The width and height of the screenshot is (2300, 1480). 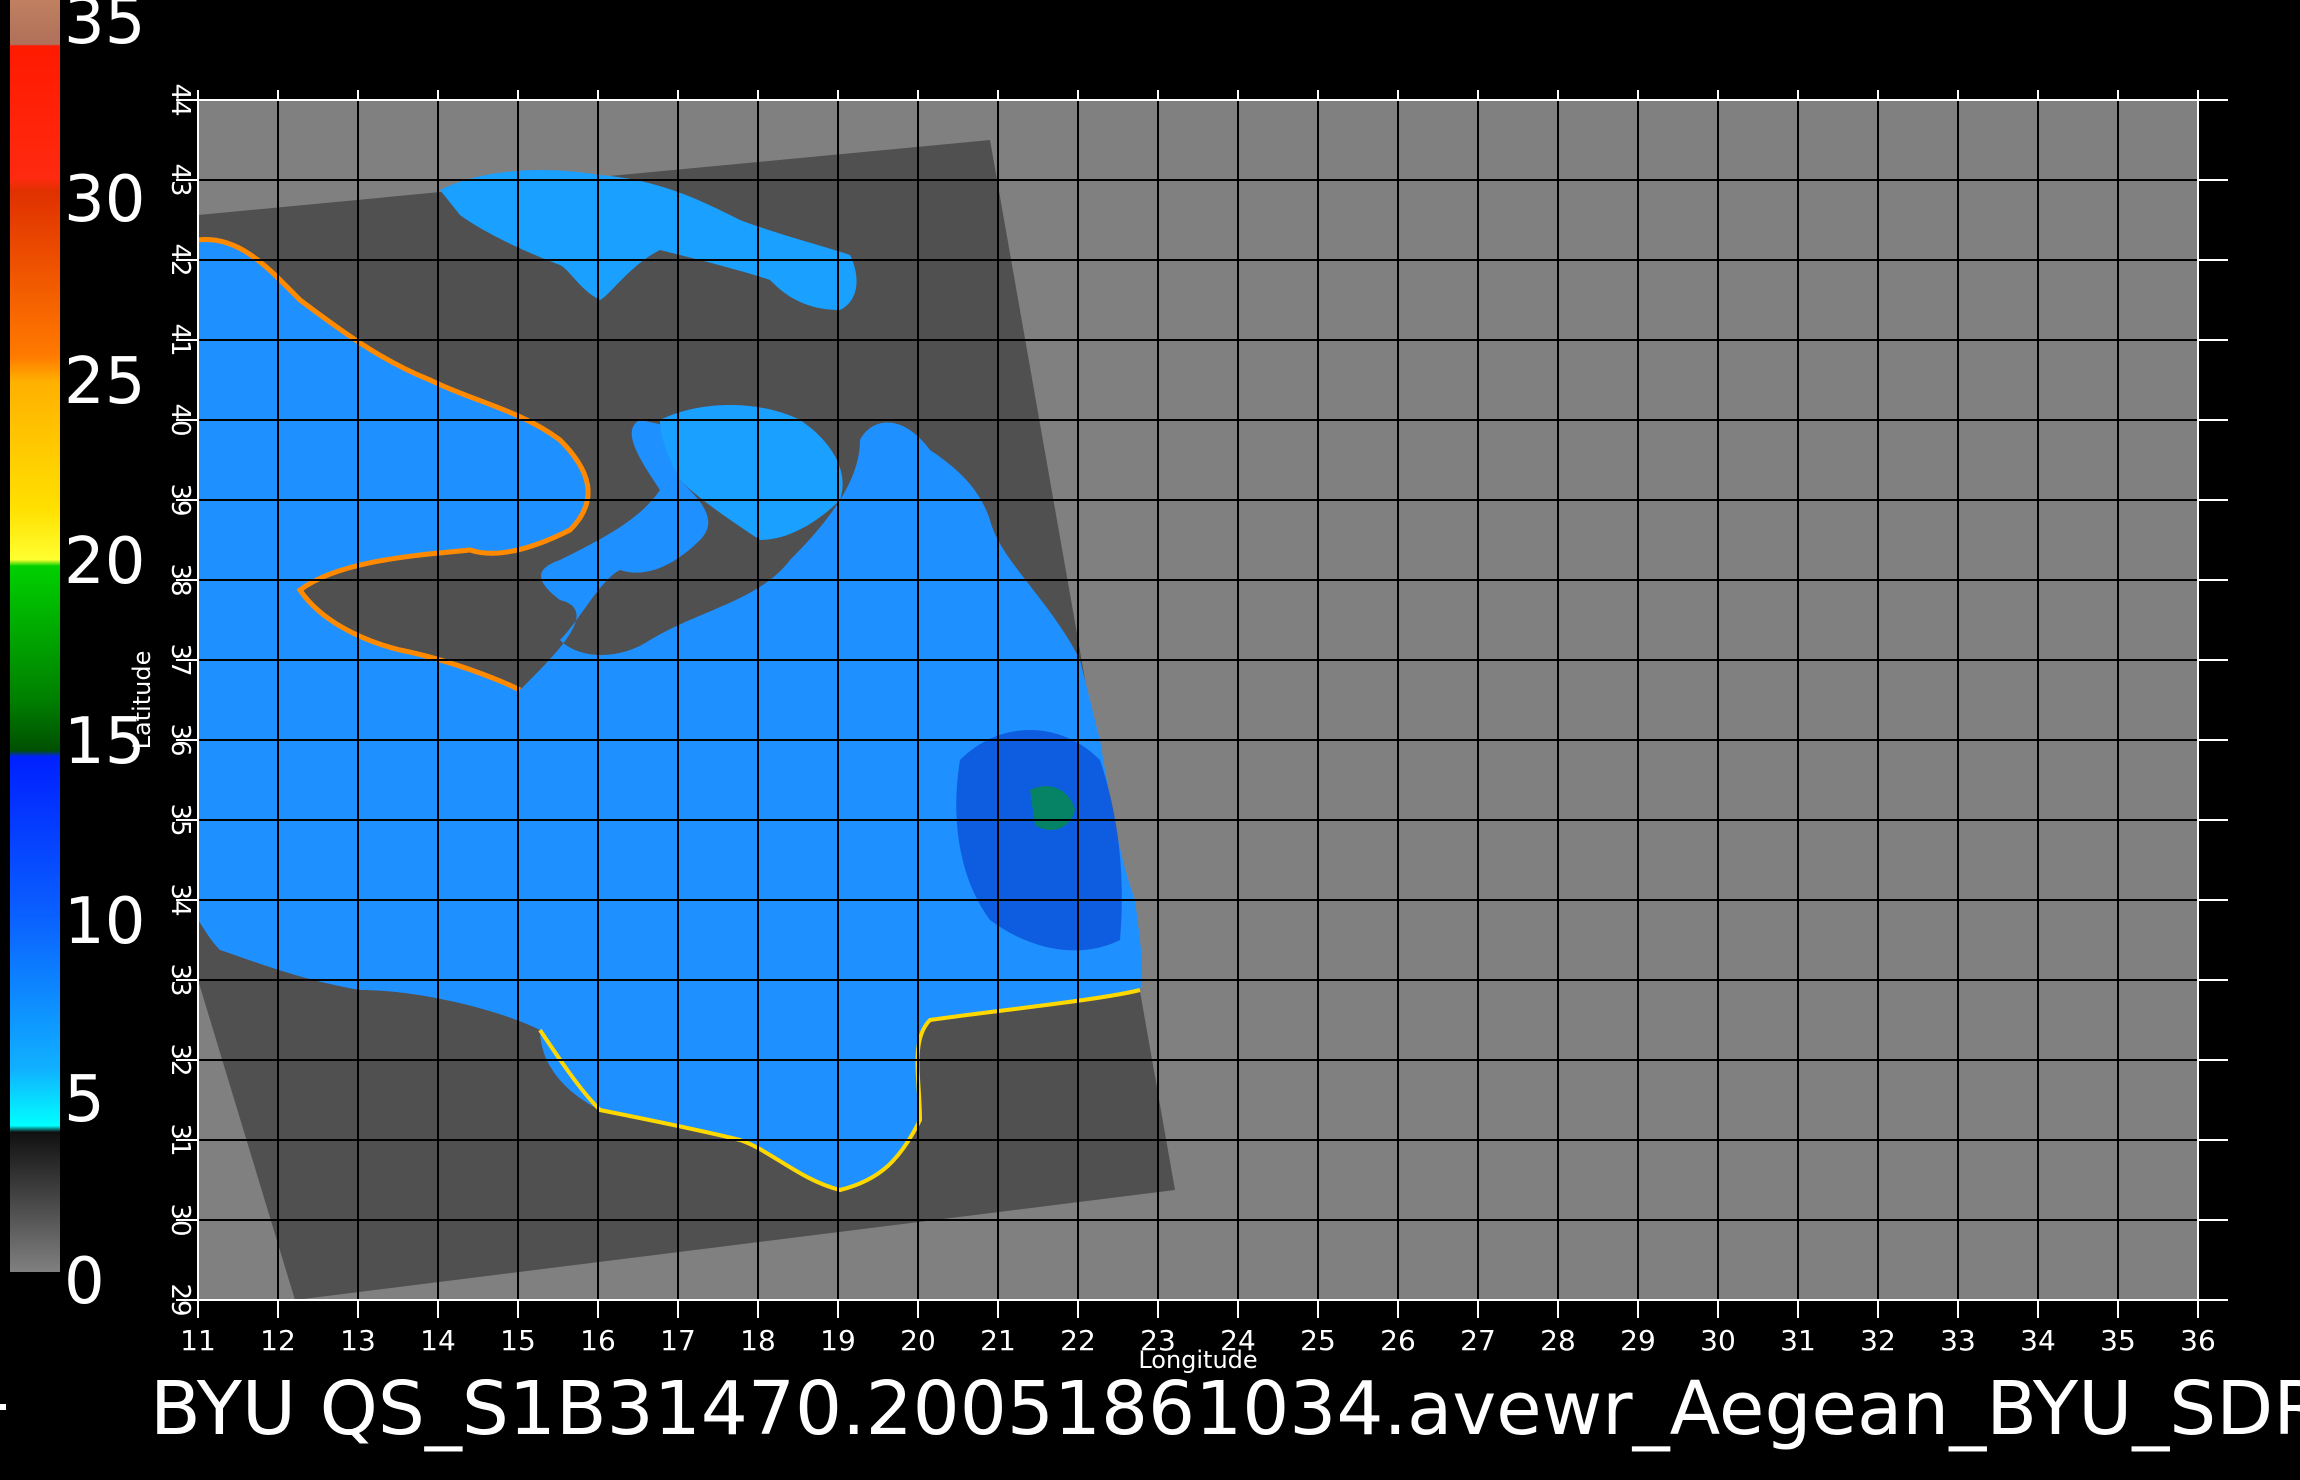 I want to click on lon-tick-label-16: 16, so click(x=598, y=1340).